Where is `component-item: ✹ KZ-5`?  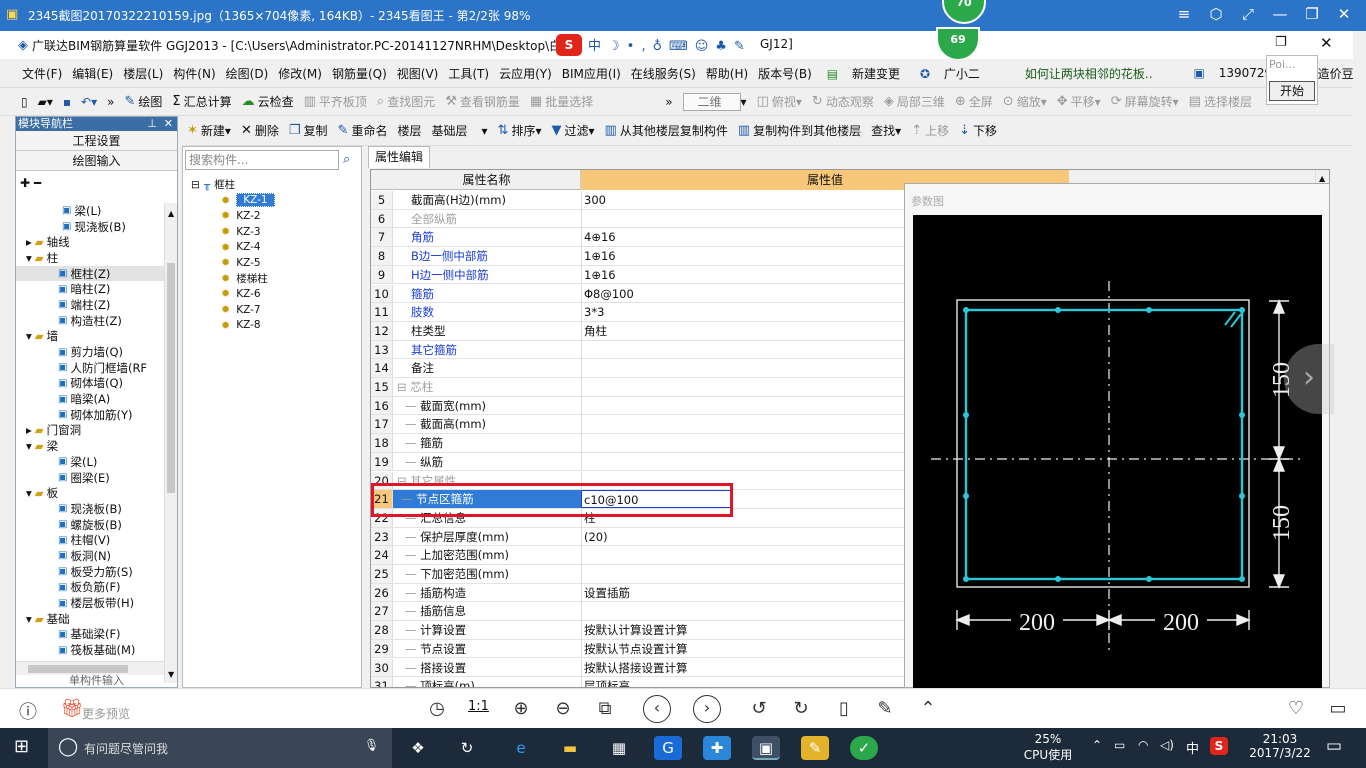 component-item: ✹ KZ-5 is located at coordinates (271, 263).